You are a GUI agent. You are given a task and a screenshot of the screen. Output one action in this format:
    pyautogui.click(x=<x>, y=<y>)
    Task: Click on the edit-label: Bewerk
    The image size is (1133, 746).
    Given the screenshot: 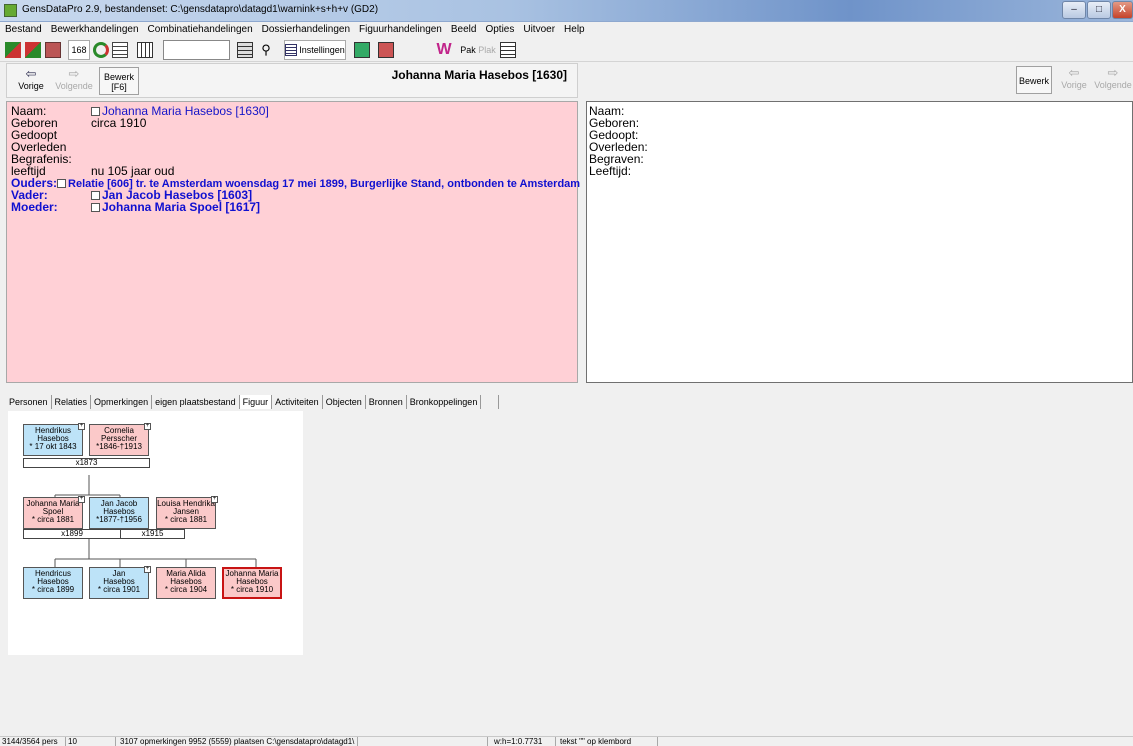 What is the action you would take?
    pyautogui.click(x=118, y=77)
    